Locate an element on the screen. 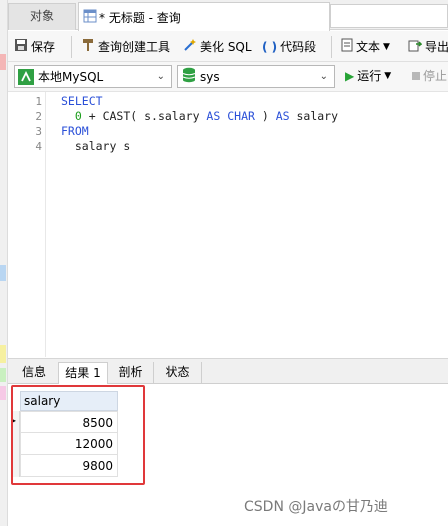  sql-number: 0 is located at coordinates (78, 116).